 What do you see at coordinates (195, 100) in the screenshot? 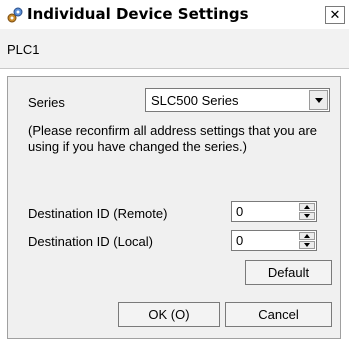
I see `series-select-value: SLC500 Series` at bounding box center [195, 100].